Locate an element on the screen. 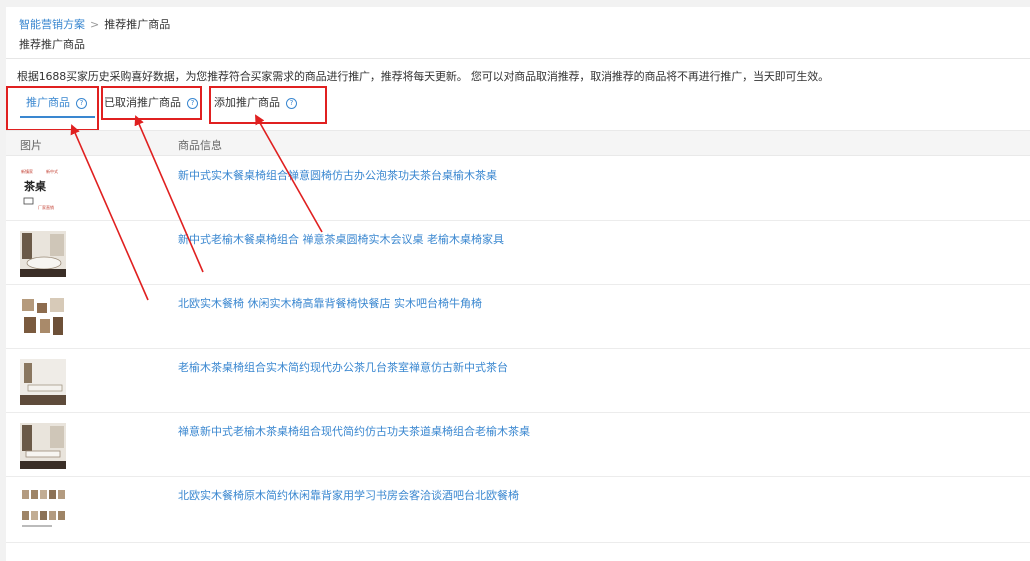 The image size is (1030, 561). breadcrumb-current: 推荐推广商品 is located at coordinates (137, 24).